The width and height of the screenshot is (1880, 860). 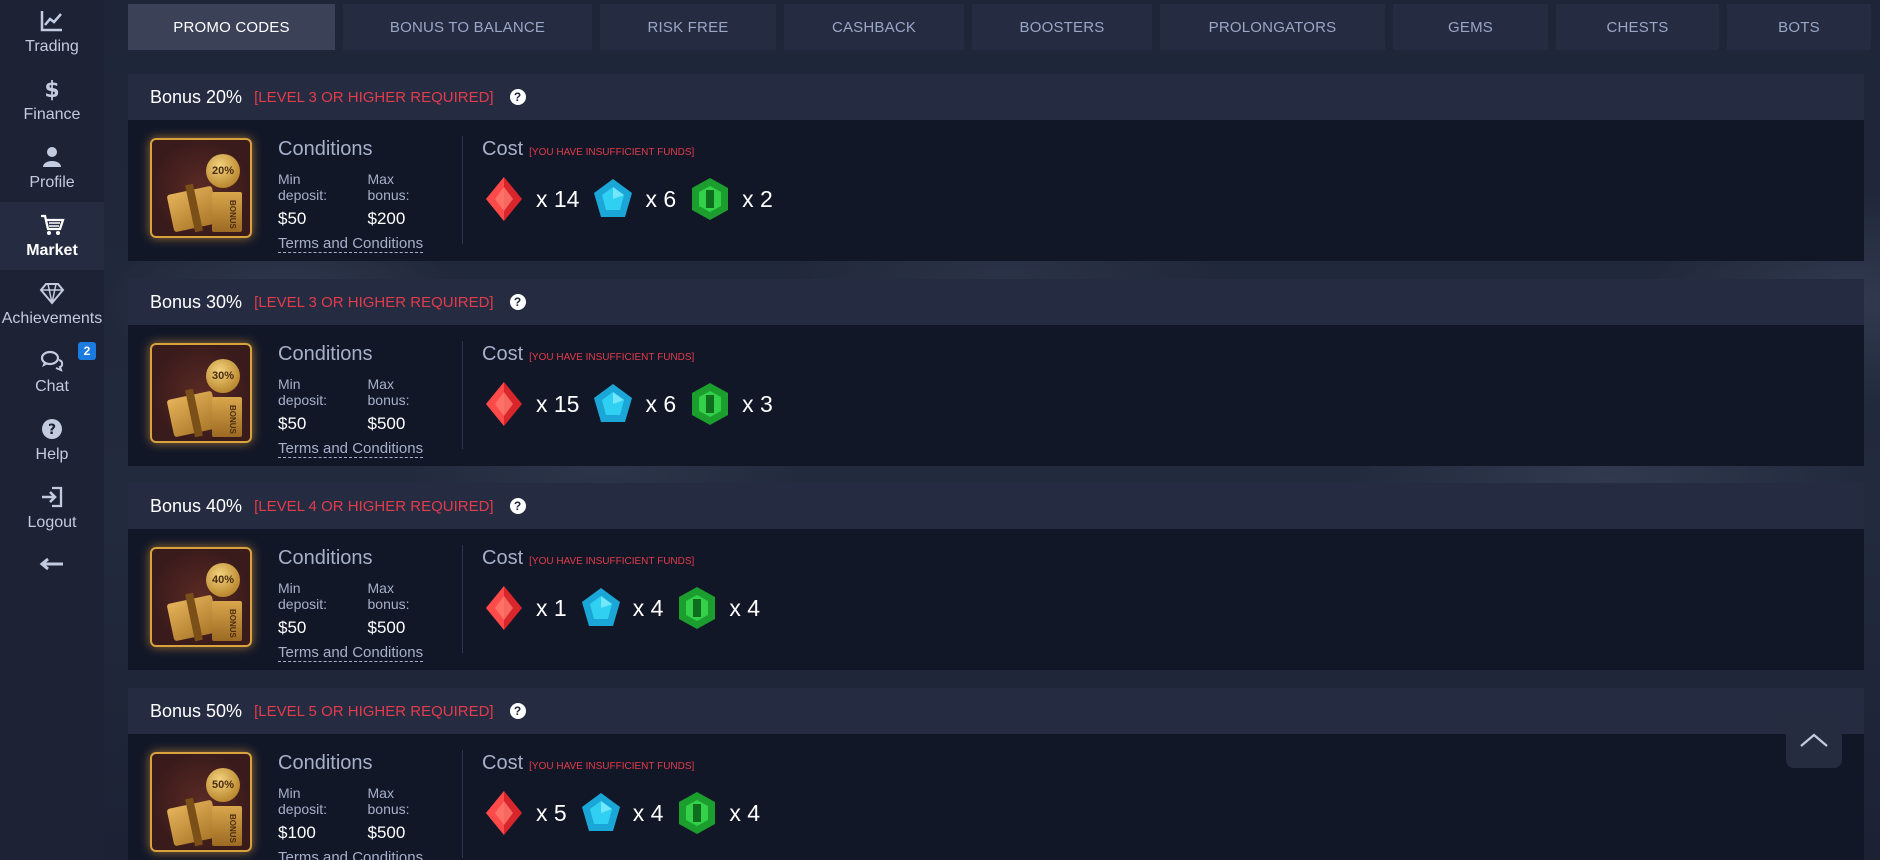 I want to click on tab-boosters: BOOSTERS, so click(x=1062, y=27).